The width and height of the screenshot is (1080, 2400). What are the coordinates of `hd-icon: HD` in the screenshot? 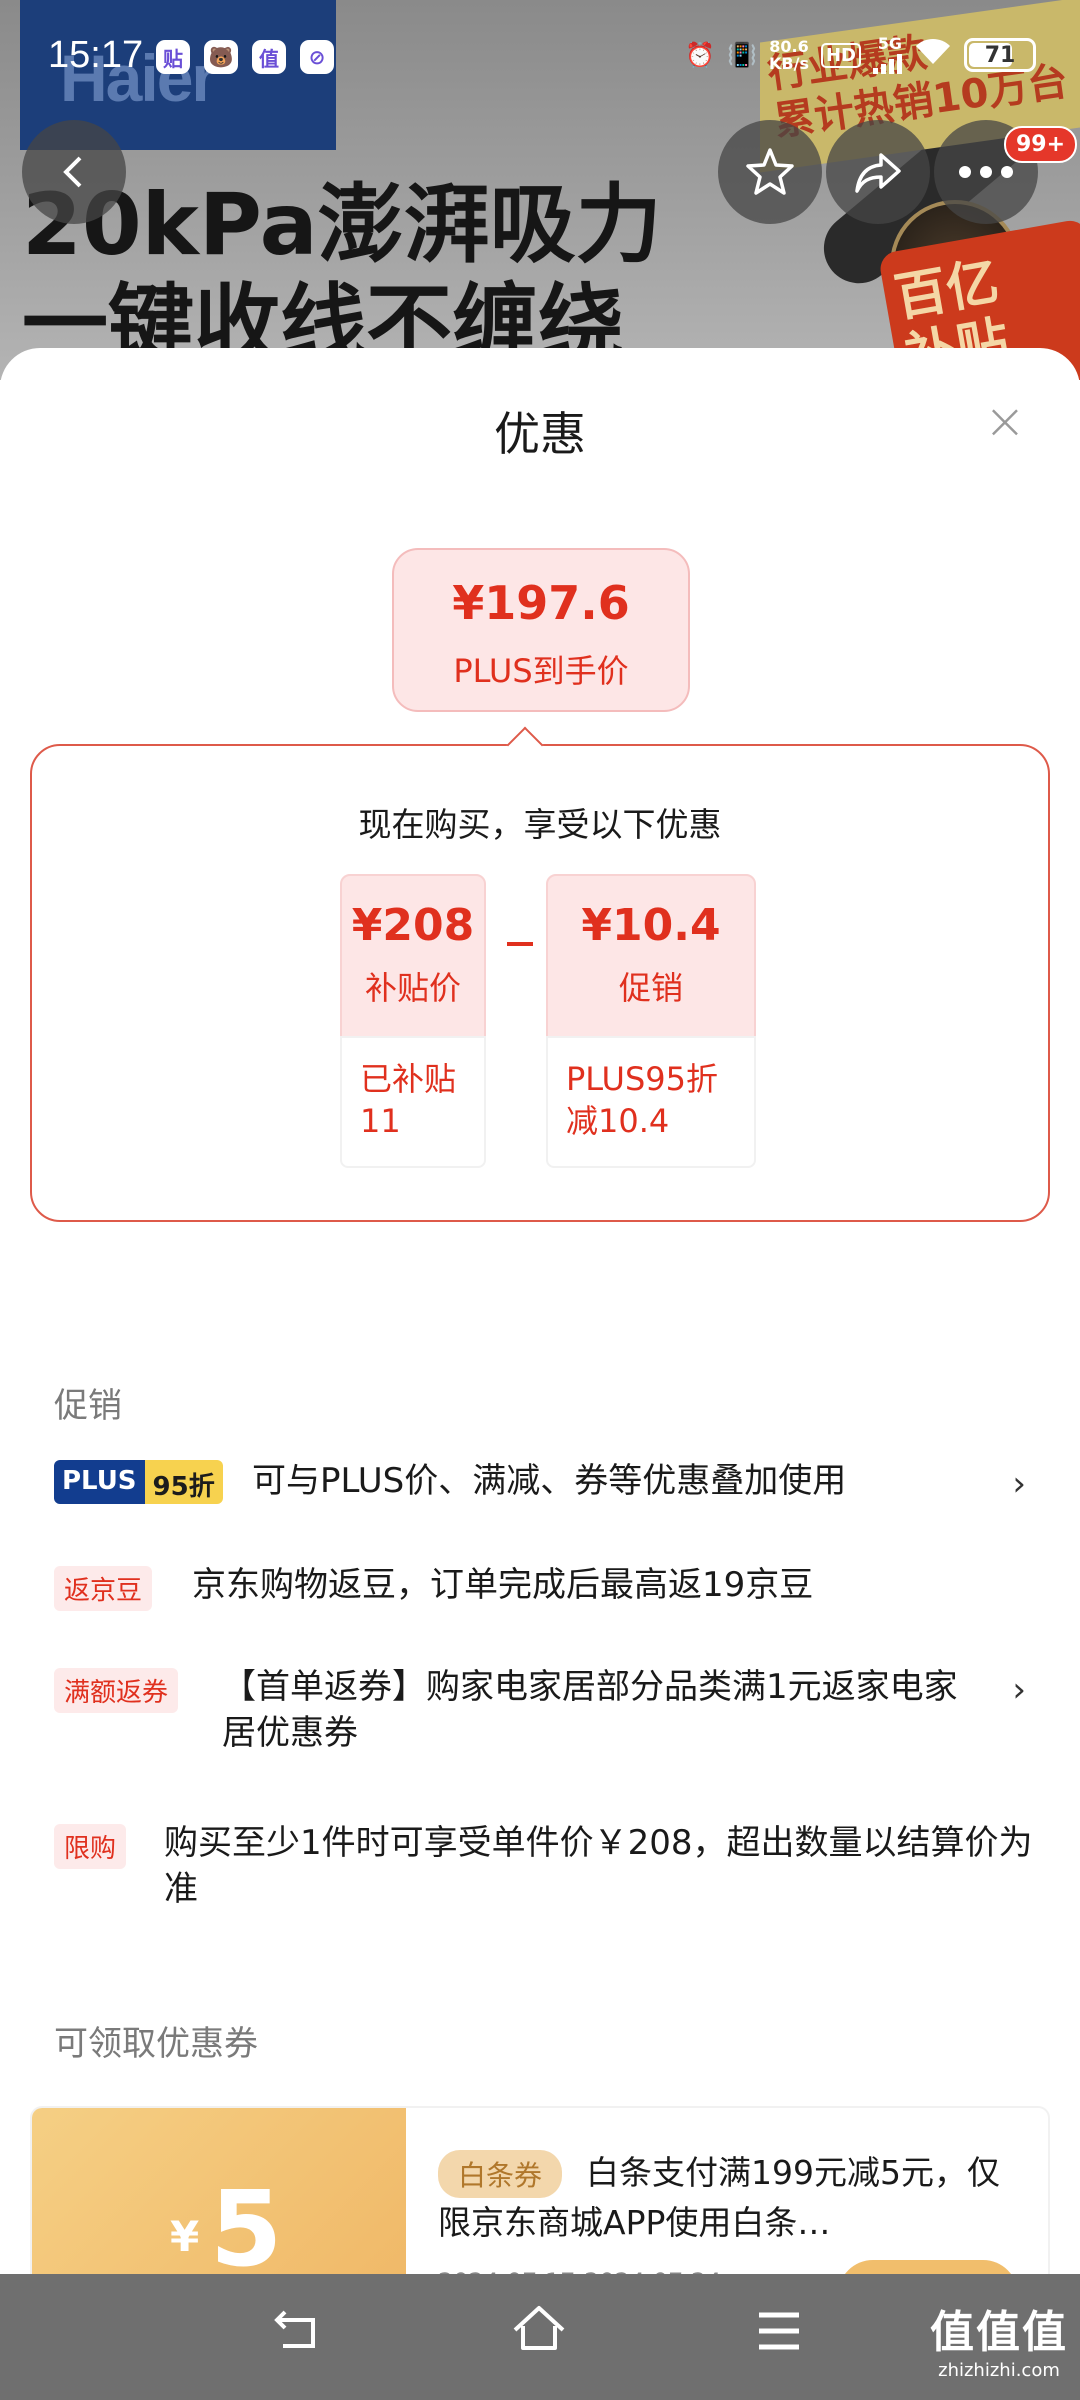 It's located at (840, 55).